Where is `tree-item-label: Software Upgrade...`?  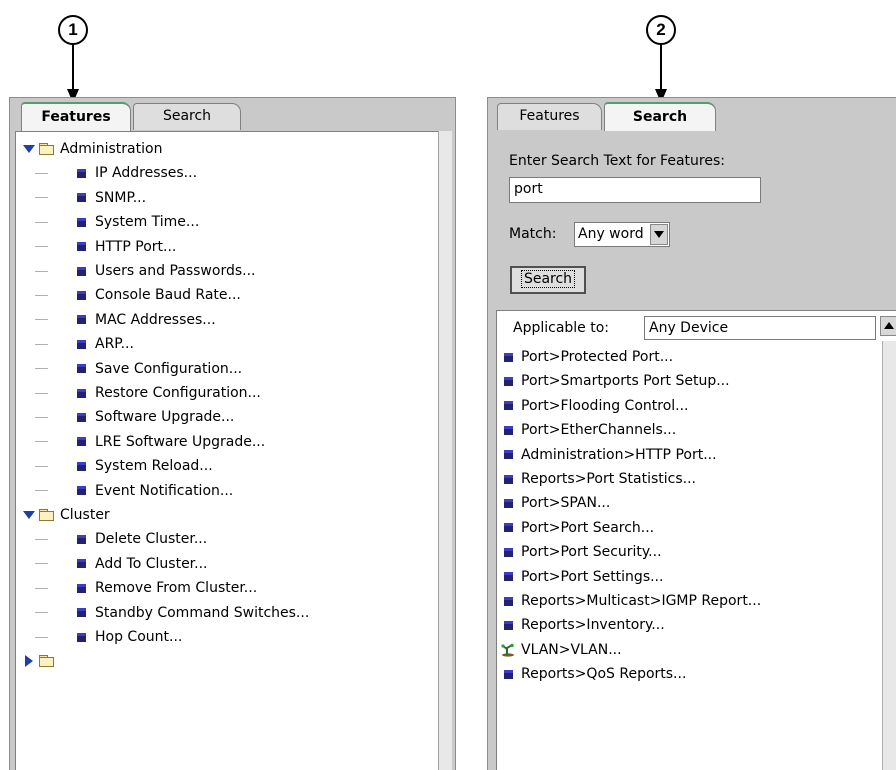 tree-item-label: Software Upgrade... is located at coordinates (165, 417).